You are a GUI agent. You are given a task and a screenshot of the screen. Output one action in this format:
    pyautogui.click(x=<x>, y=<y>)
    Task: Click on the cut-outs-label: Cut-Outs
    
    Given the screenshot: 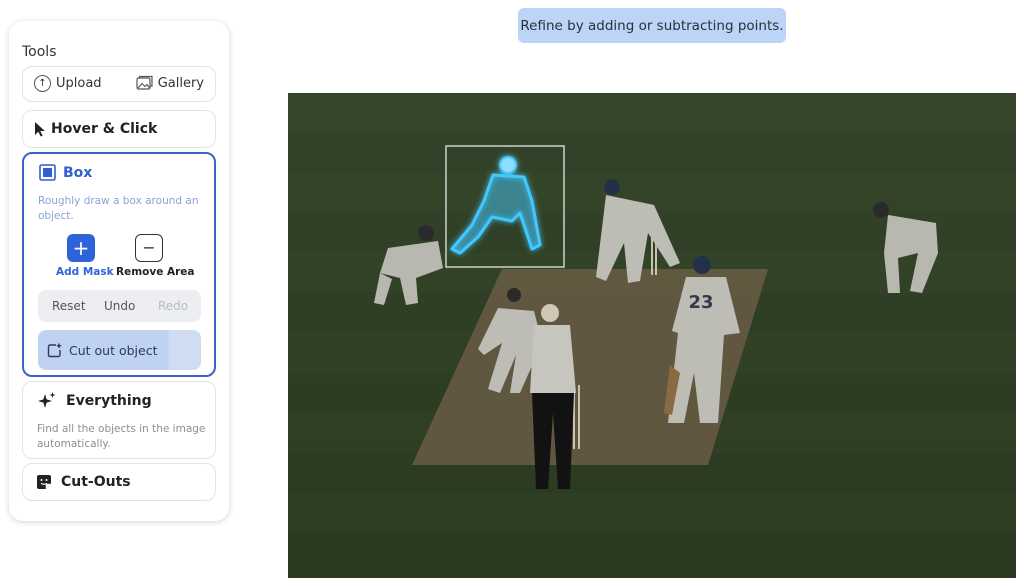 What is the action you would take?
    pyautogui.click(x=96, y=482)
    